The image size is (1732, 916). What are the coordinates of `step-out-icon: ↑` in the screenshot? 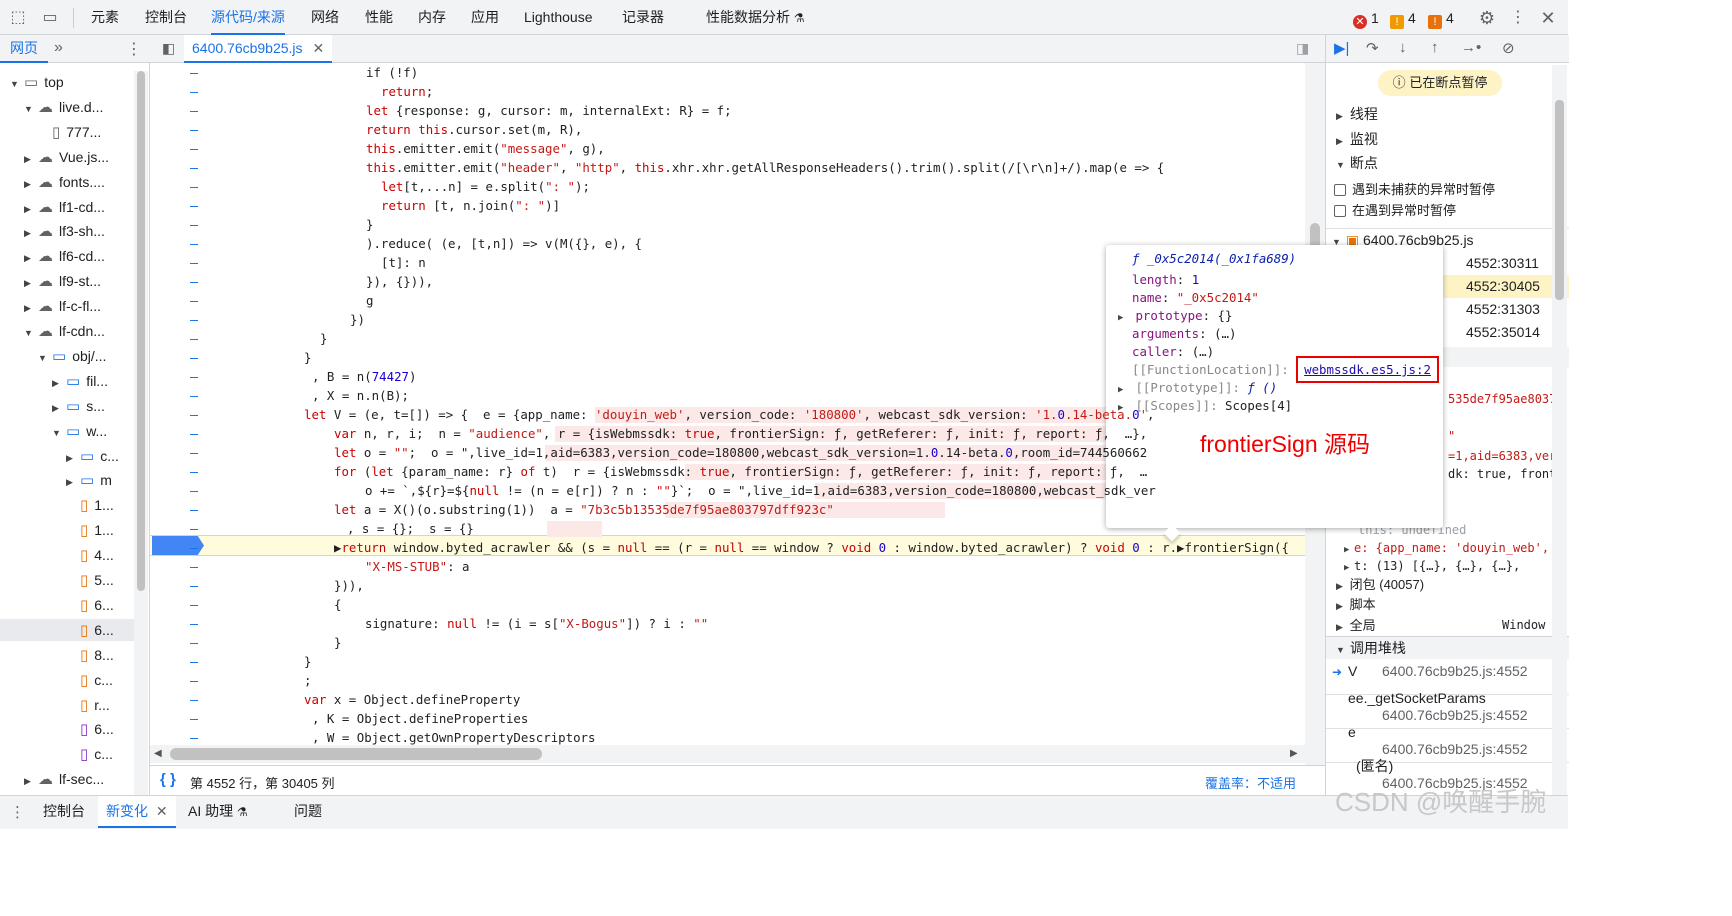 It's located at (1435, 47).